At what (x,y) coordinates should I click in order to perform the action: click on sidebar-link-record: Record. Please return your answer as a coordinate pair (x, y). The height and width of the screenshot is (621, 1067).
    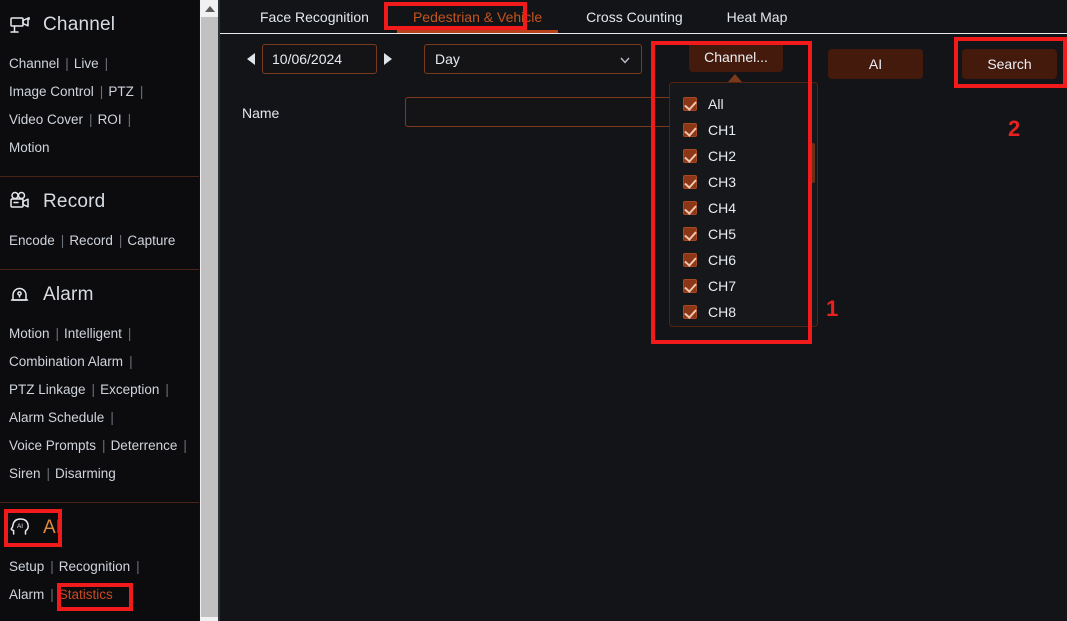
    Looking at the image, I should click on (91, 240).